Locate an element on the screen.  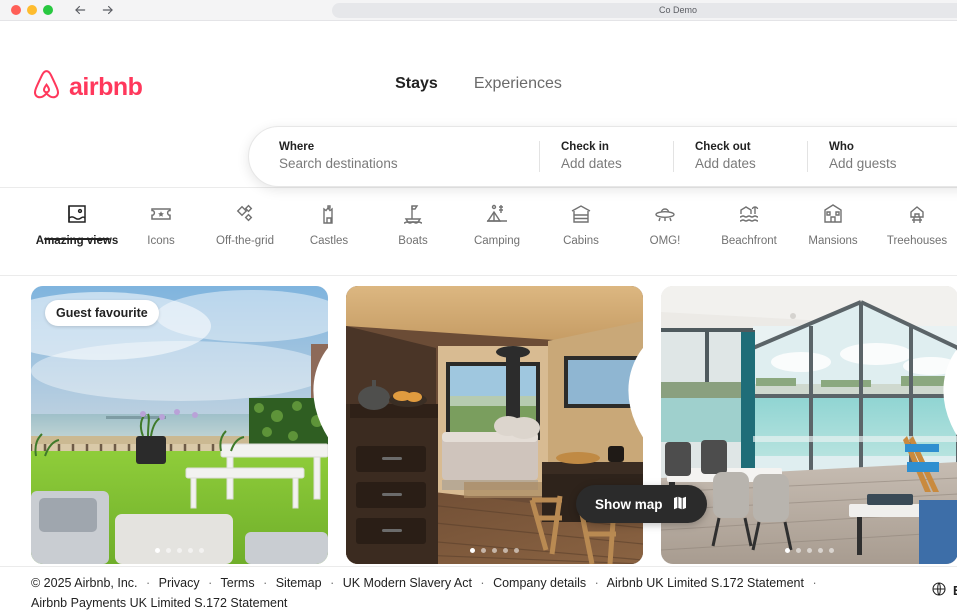
category-mansions: Mansions is located at coordinates (833, 217).